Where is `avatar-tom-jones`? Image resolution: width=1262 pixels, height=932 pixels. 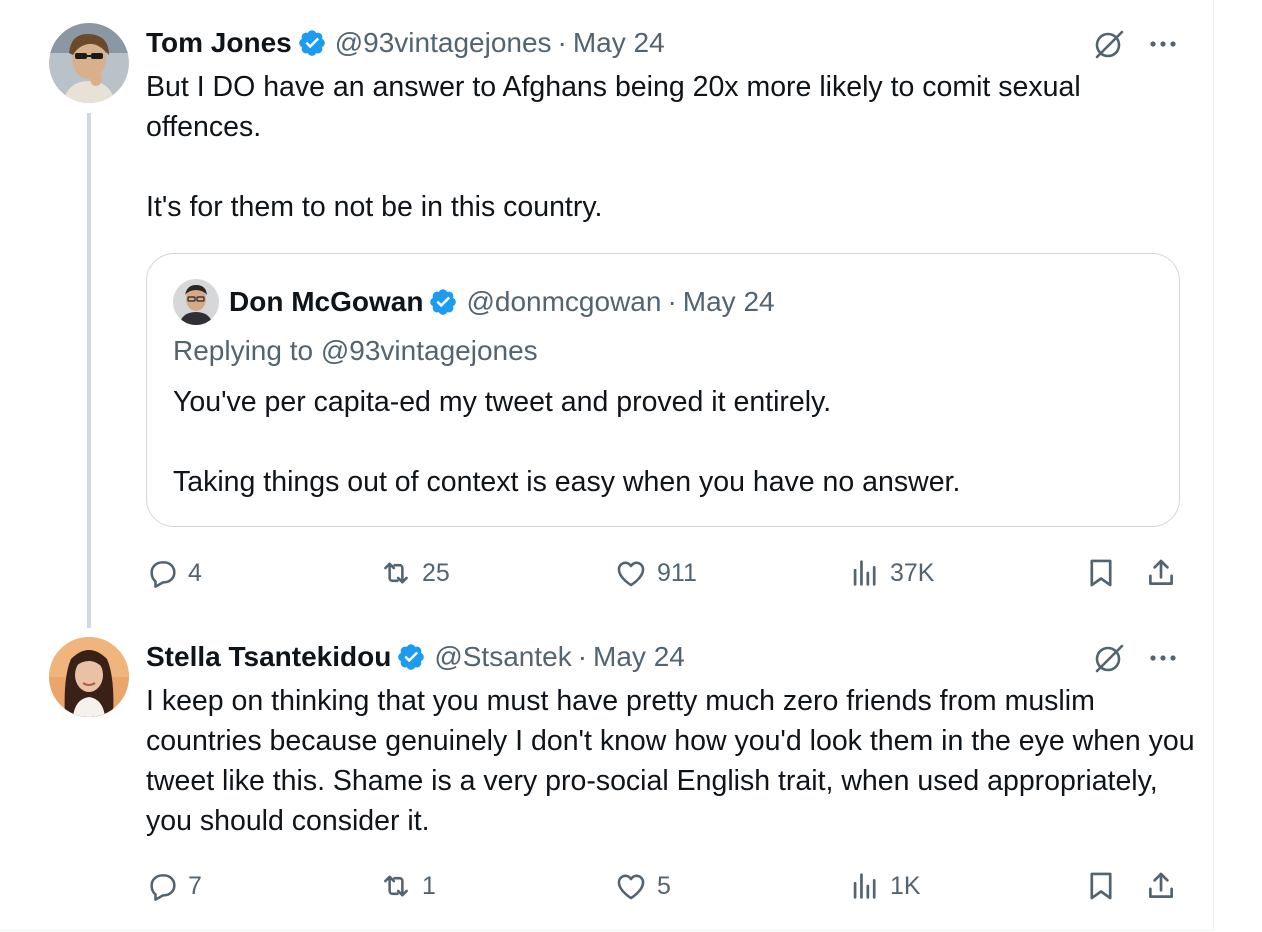 avatar-tom-jones is located at coordinates (89, 63).